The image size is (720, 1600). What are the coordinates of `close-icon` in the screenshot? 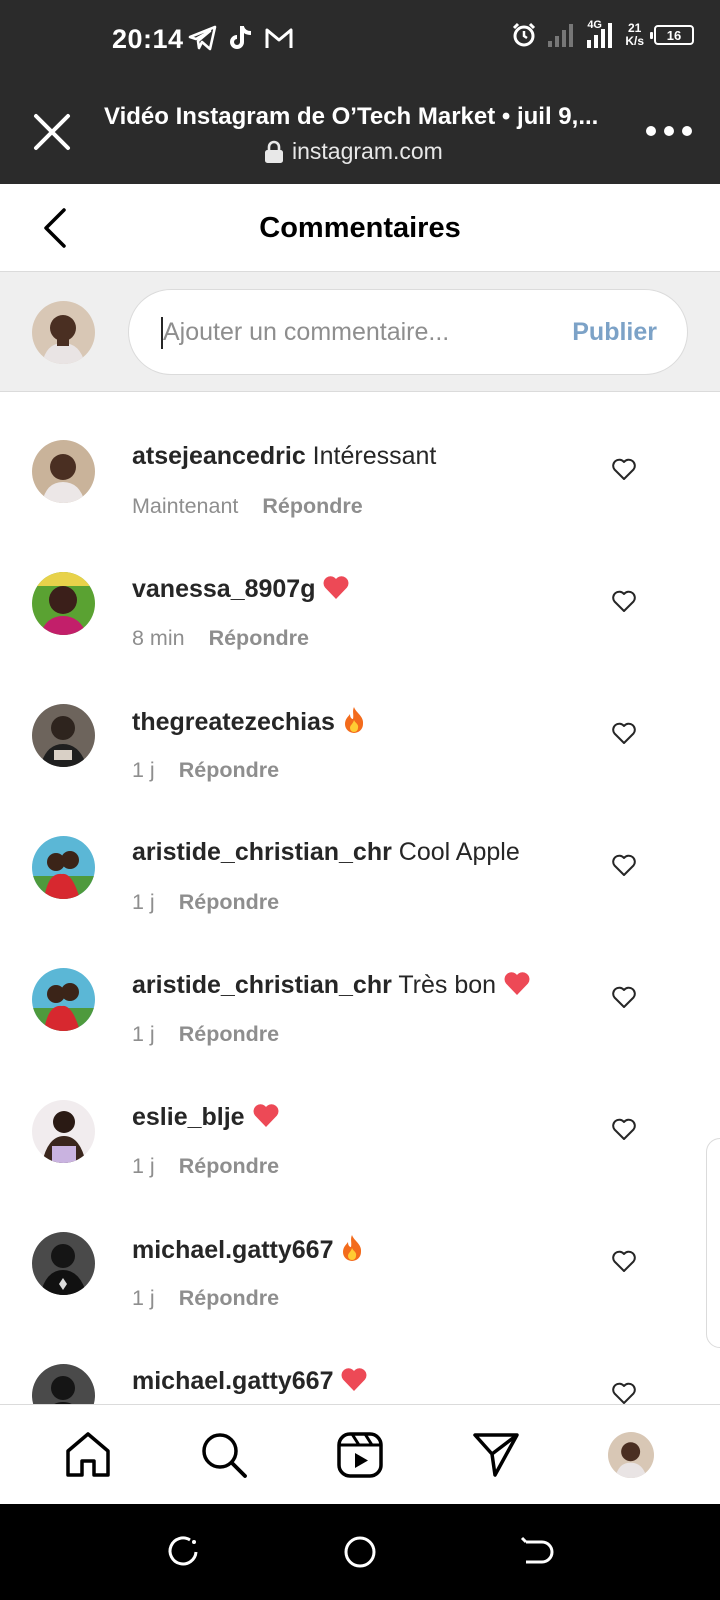 It's located at (52, 132).